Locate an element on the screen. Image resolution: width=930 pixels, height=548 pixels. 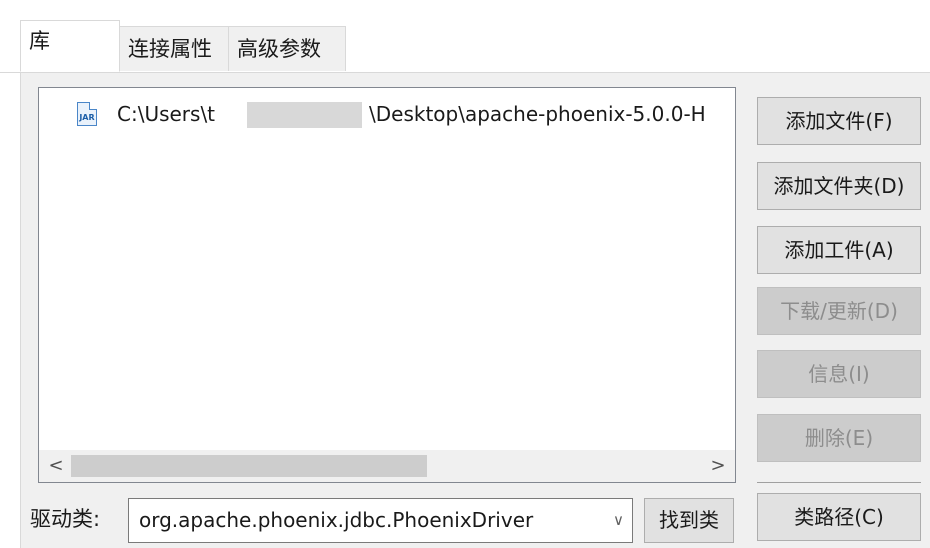
tab-library: 库 is located at coordinates (70, 46).